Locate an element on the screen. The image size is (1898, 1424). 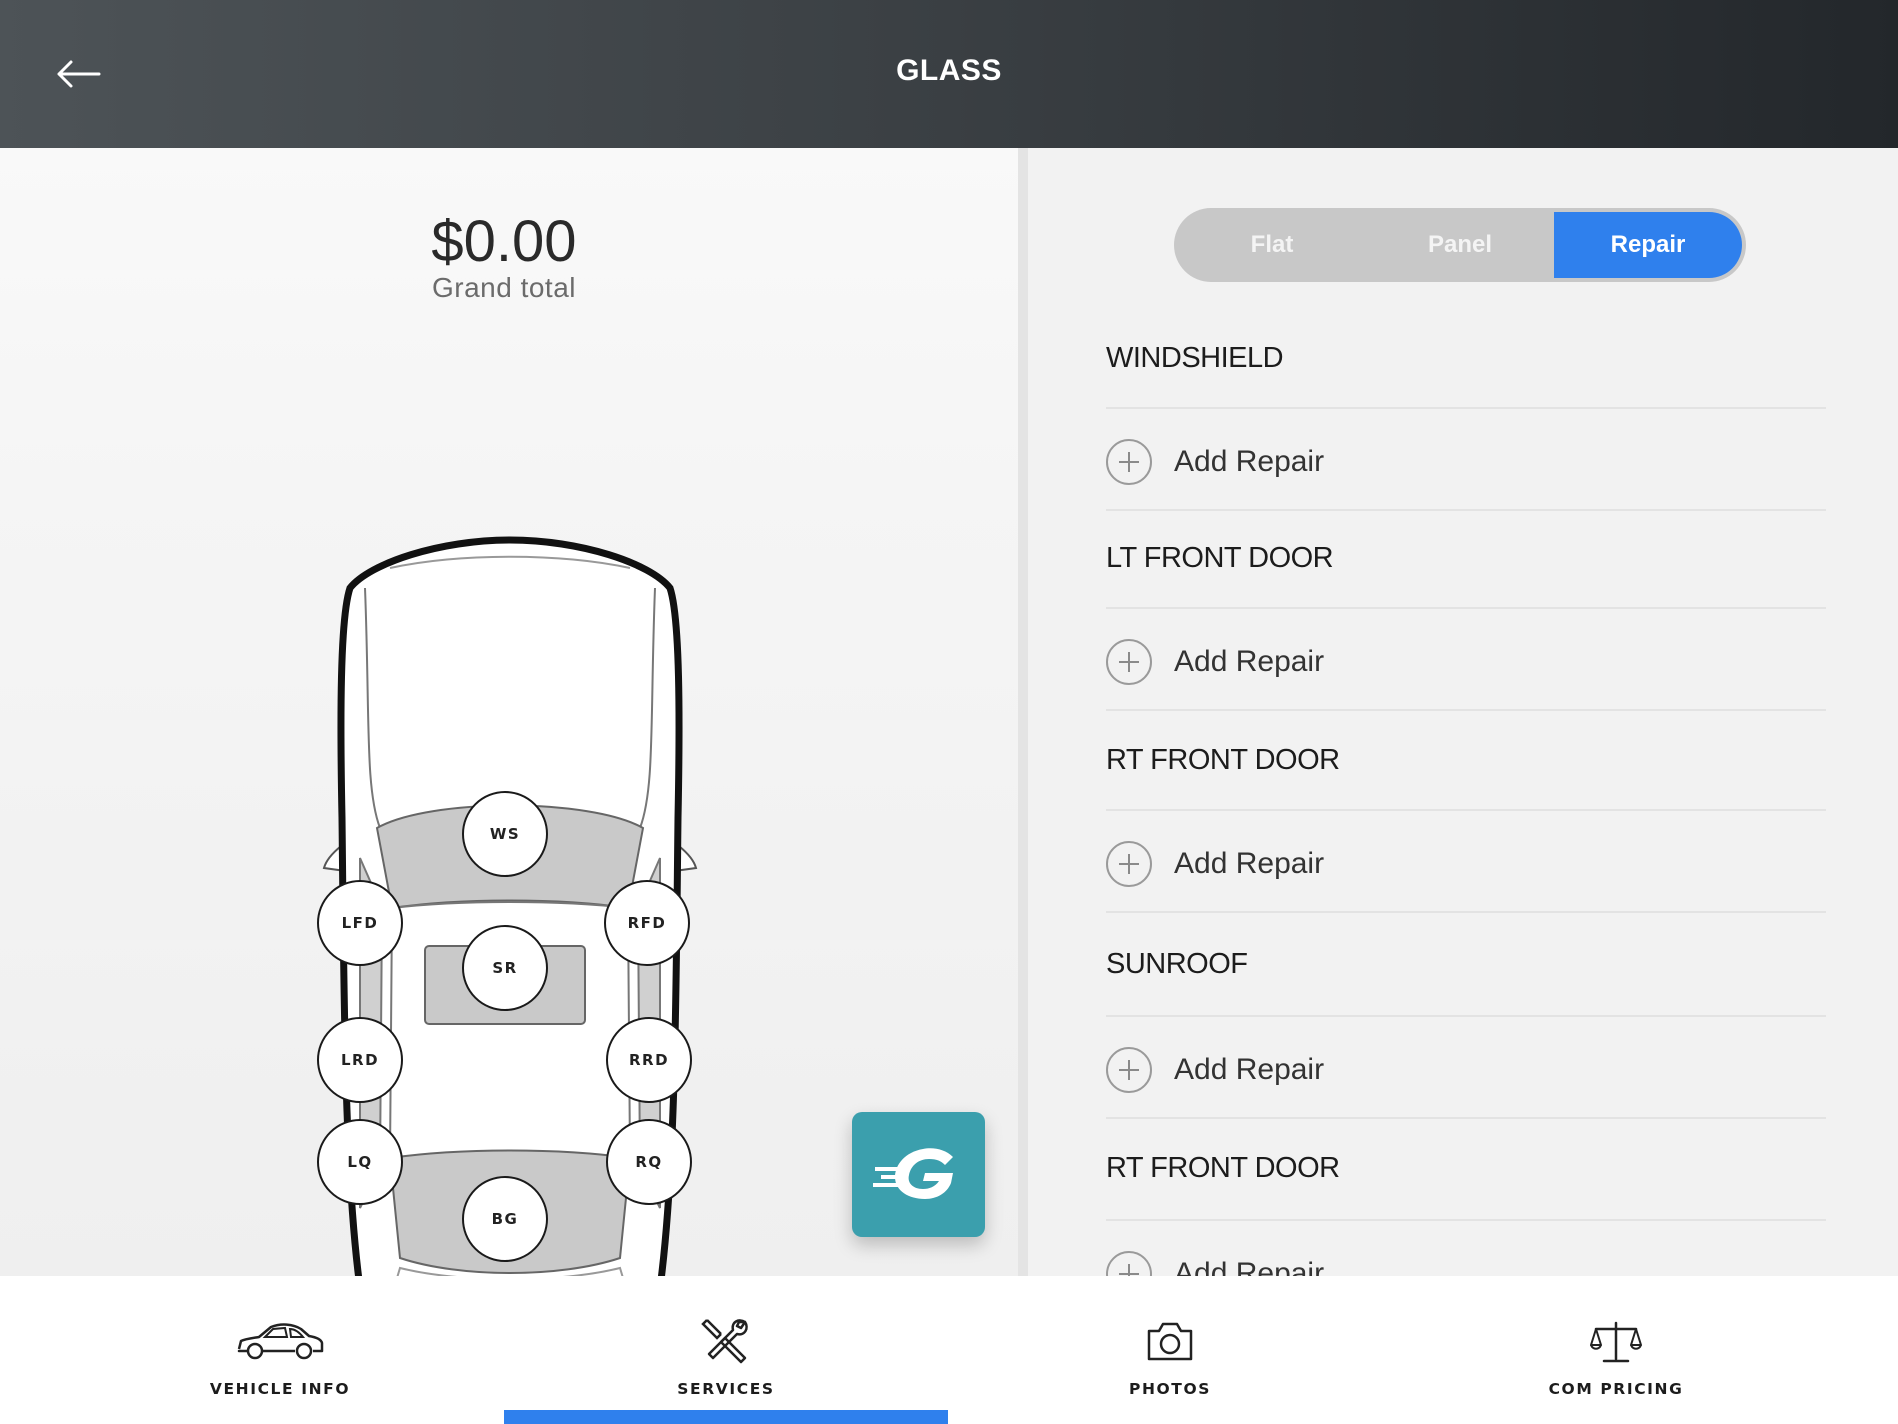
car-icon is located at coordinates (280, 1341).